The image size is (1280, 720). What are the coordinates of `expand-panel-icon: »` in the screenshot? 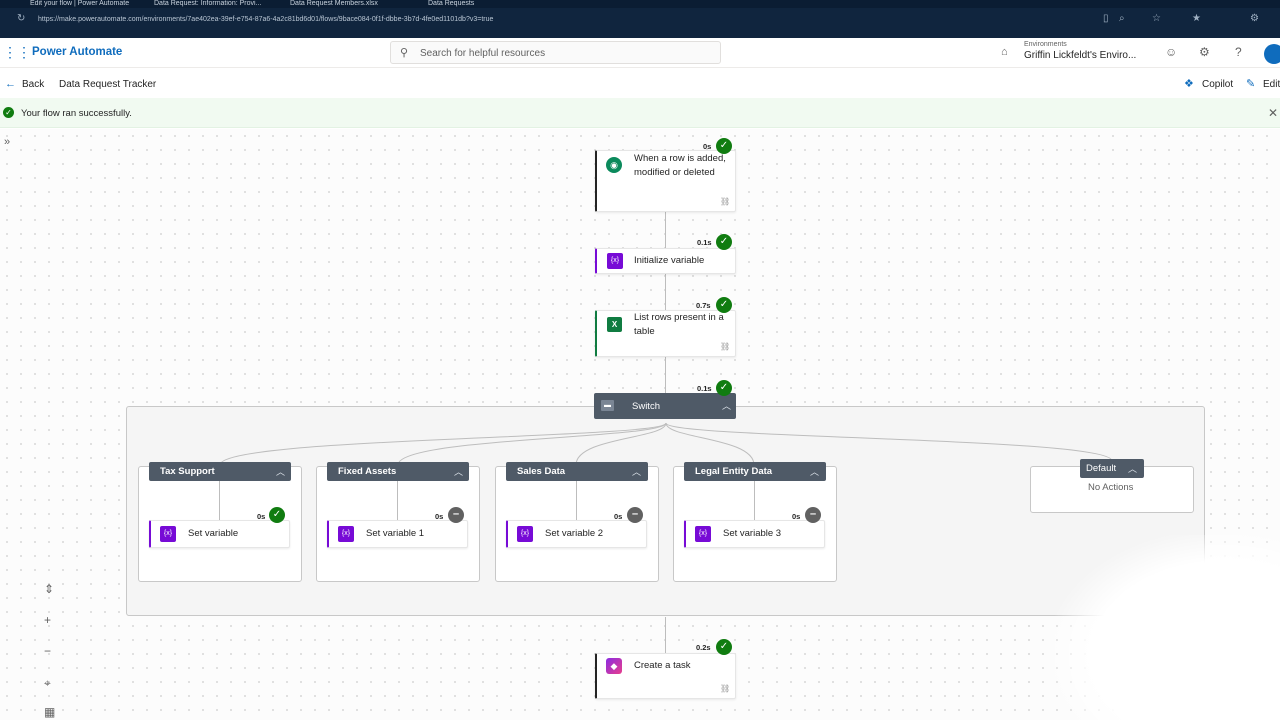 It's located at (7, 142).